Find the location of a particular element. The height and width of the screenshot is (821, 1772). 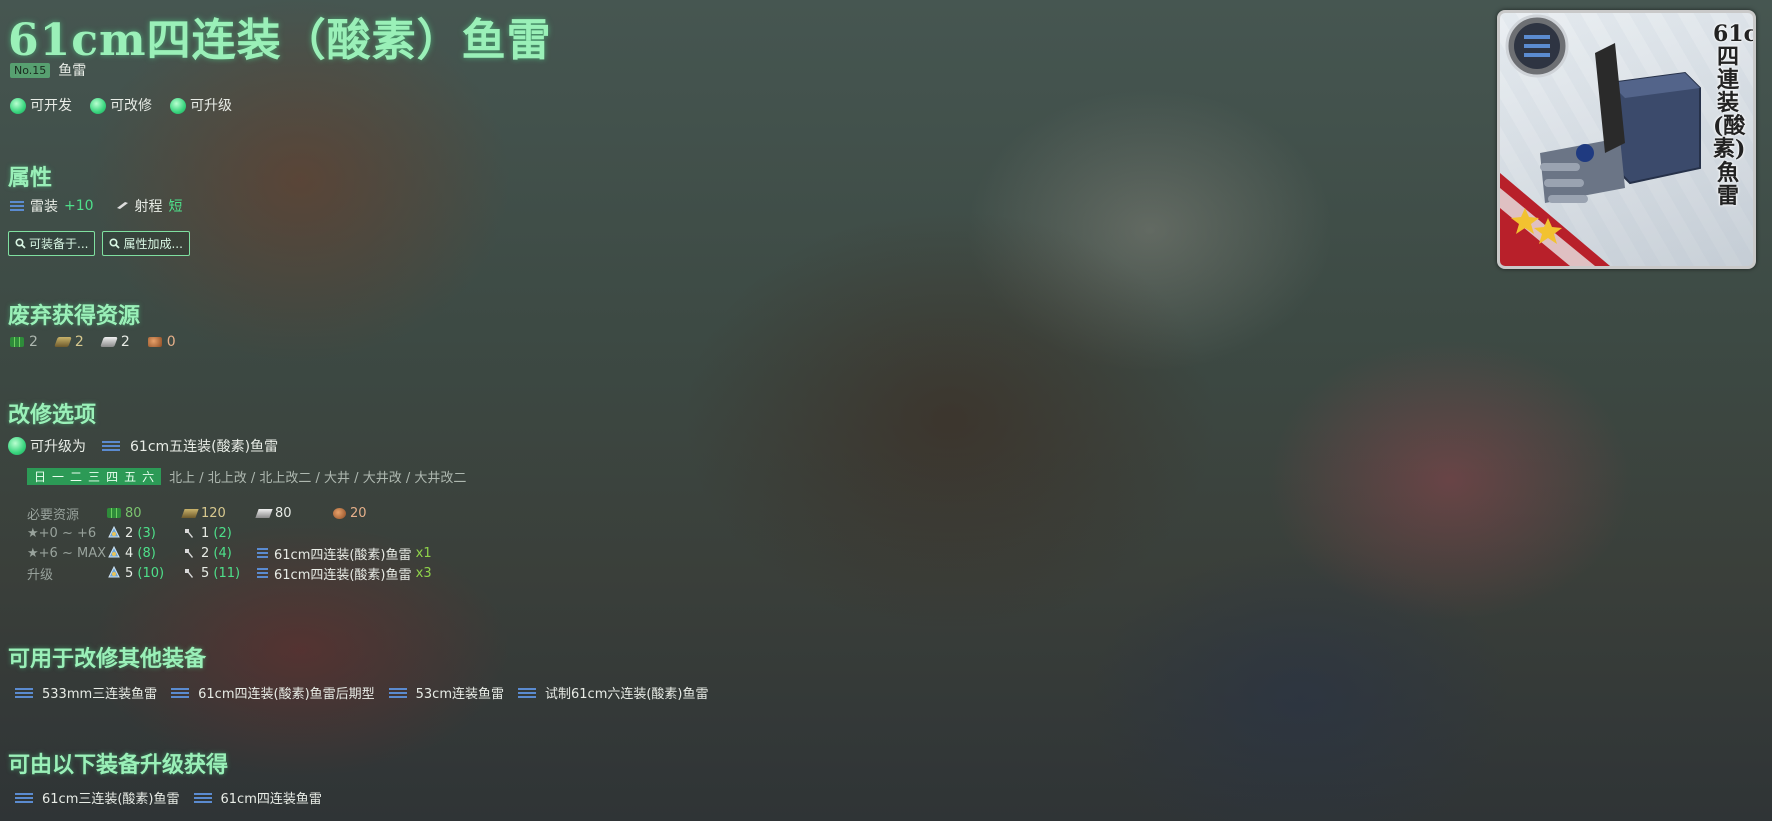

attr-torpedo-value: +10 is located at coordinates (79, 206).